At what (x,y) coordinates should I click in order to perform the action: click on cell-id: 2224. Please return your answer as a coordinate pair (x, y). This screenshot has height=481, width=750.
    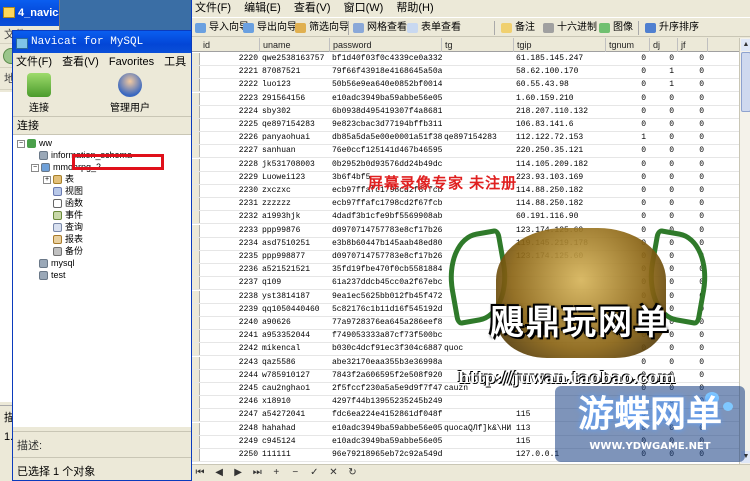
    Looking at the image, I should click on (230, 112).